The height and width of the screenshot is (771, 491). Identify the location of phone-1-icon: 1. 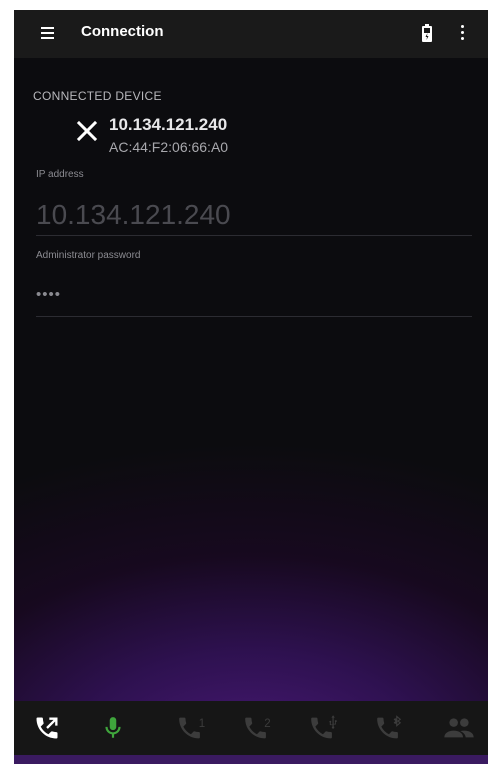
(192, 728).